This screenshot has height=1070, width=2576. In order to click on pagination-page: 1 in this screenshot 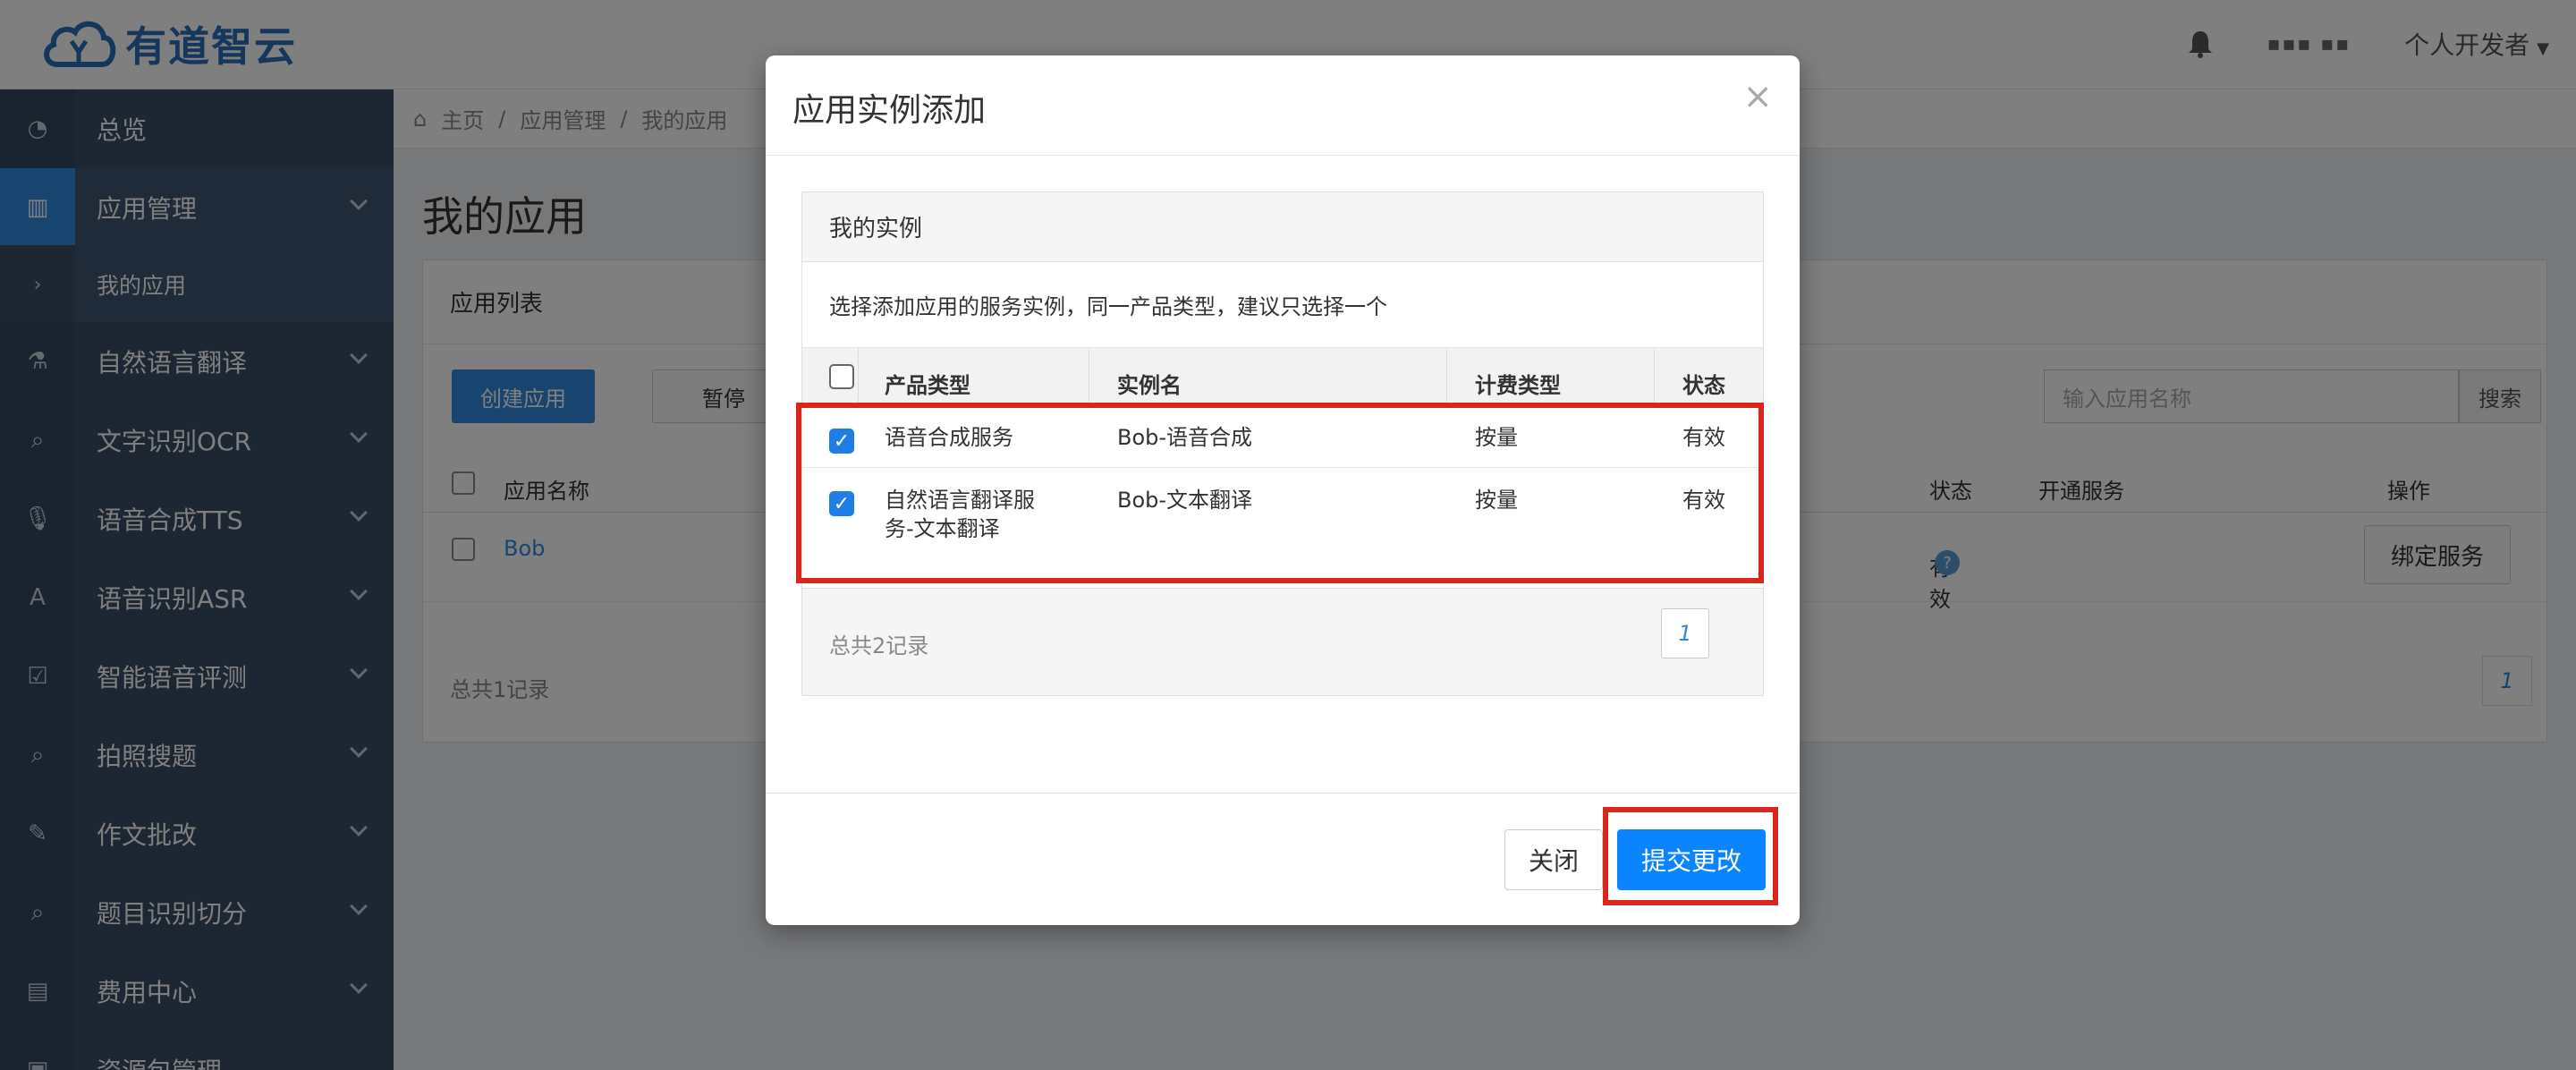, I will do `click(1685, 633)`.